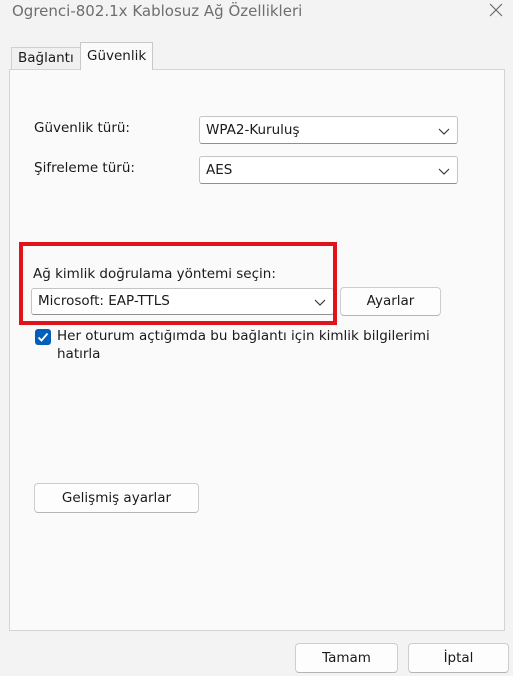  I want to click on auth-method-label: Ağ kimlik doğrulama yöntemi seçin:, so click(154, 274).